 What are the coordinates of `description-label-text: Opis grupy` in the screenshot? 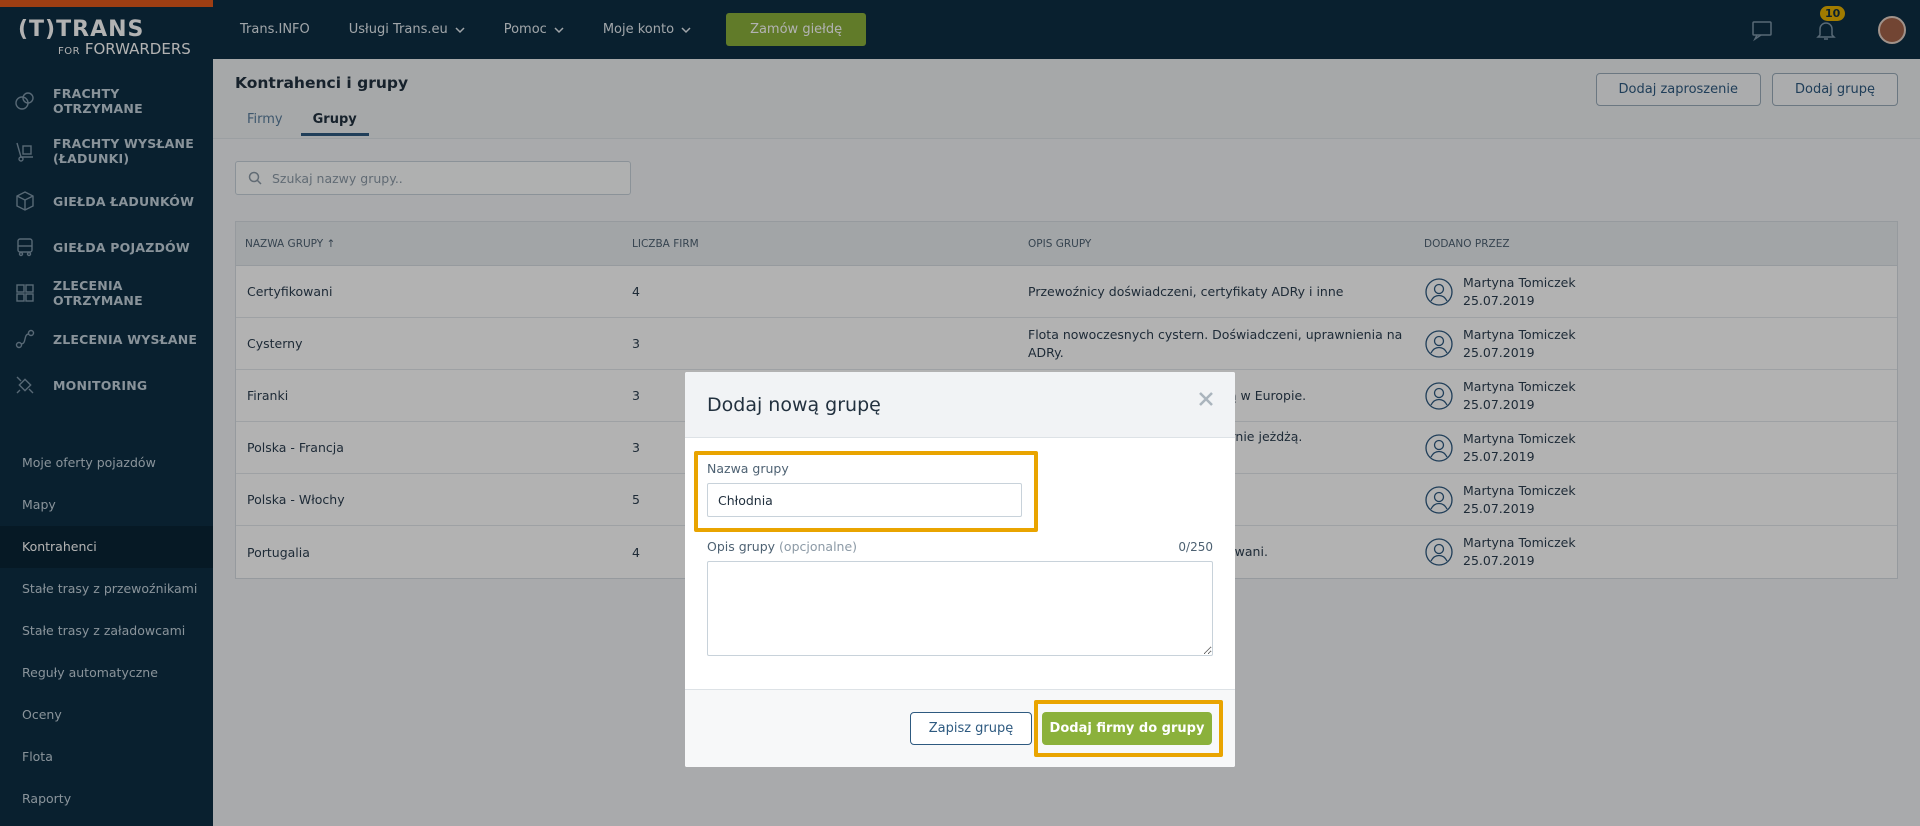 It's located at (741, 546).